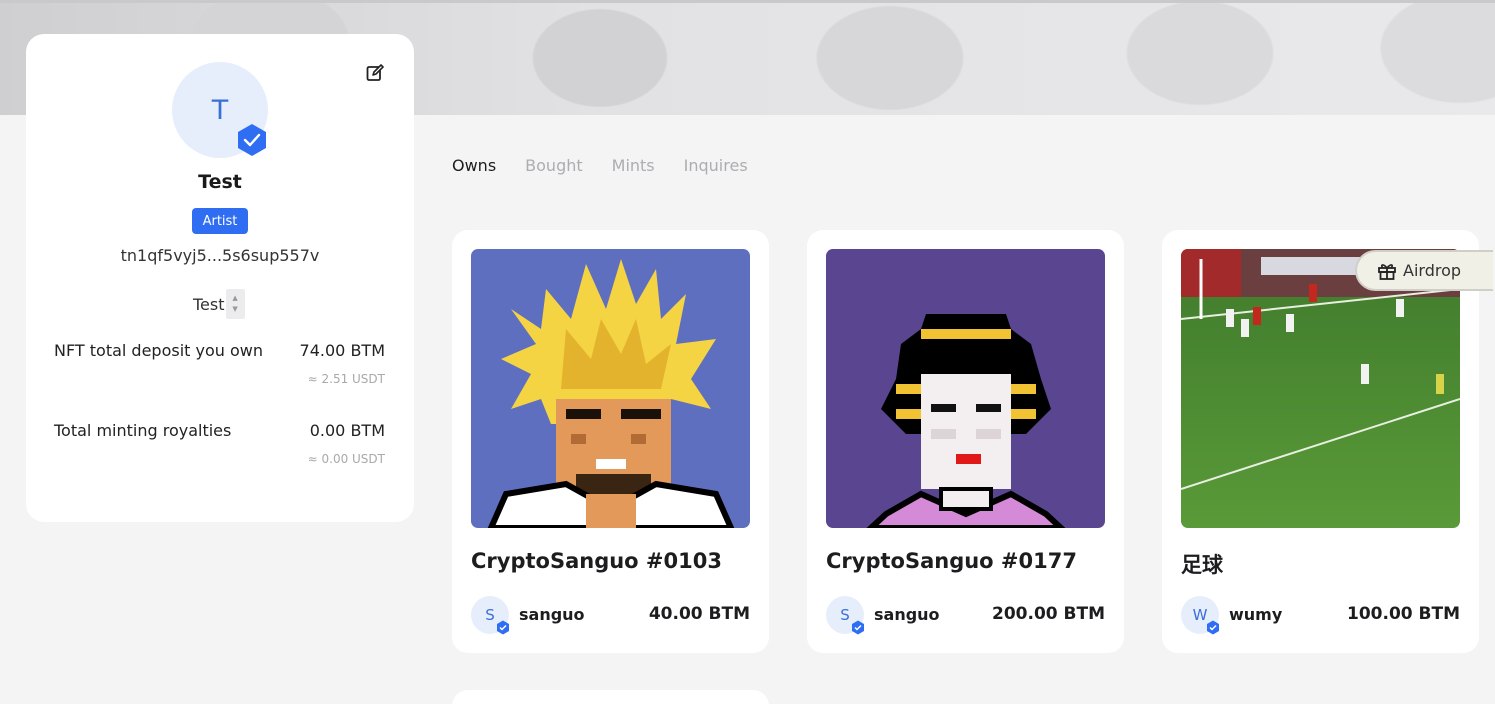 The width and height of the screenshot is (1495, 704). What do you see at coordinates (346, 459) in the screenshot?
I see `royalties-usdt: ≈ 0.00 USDT` at bounding box center [346, 459].